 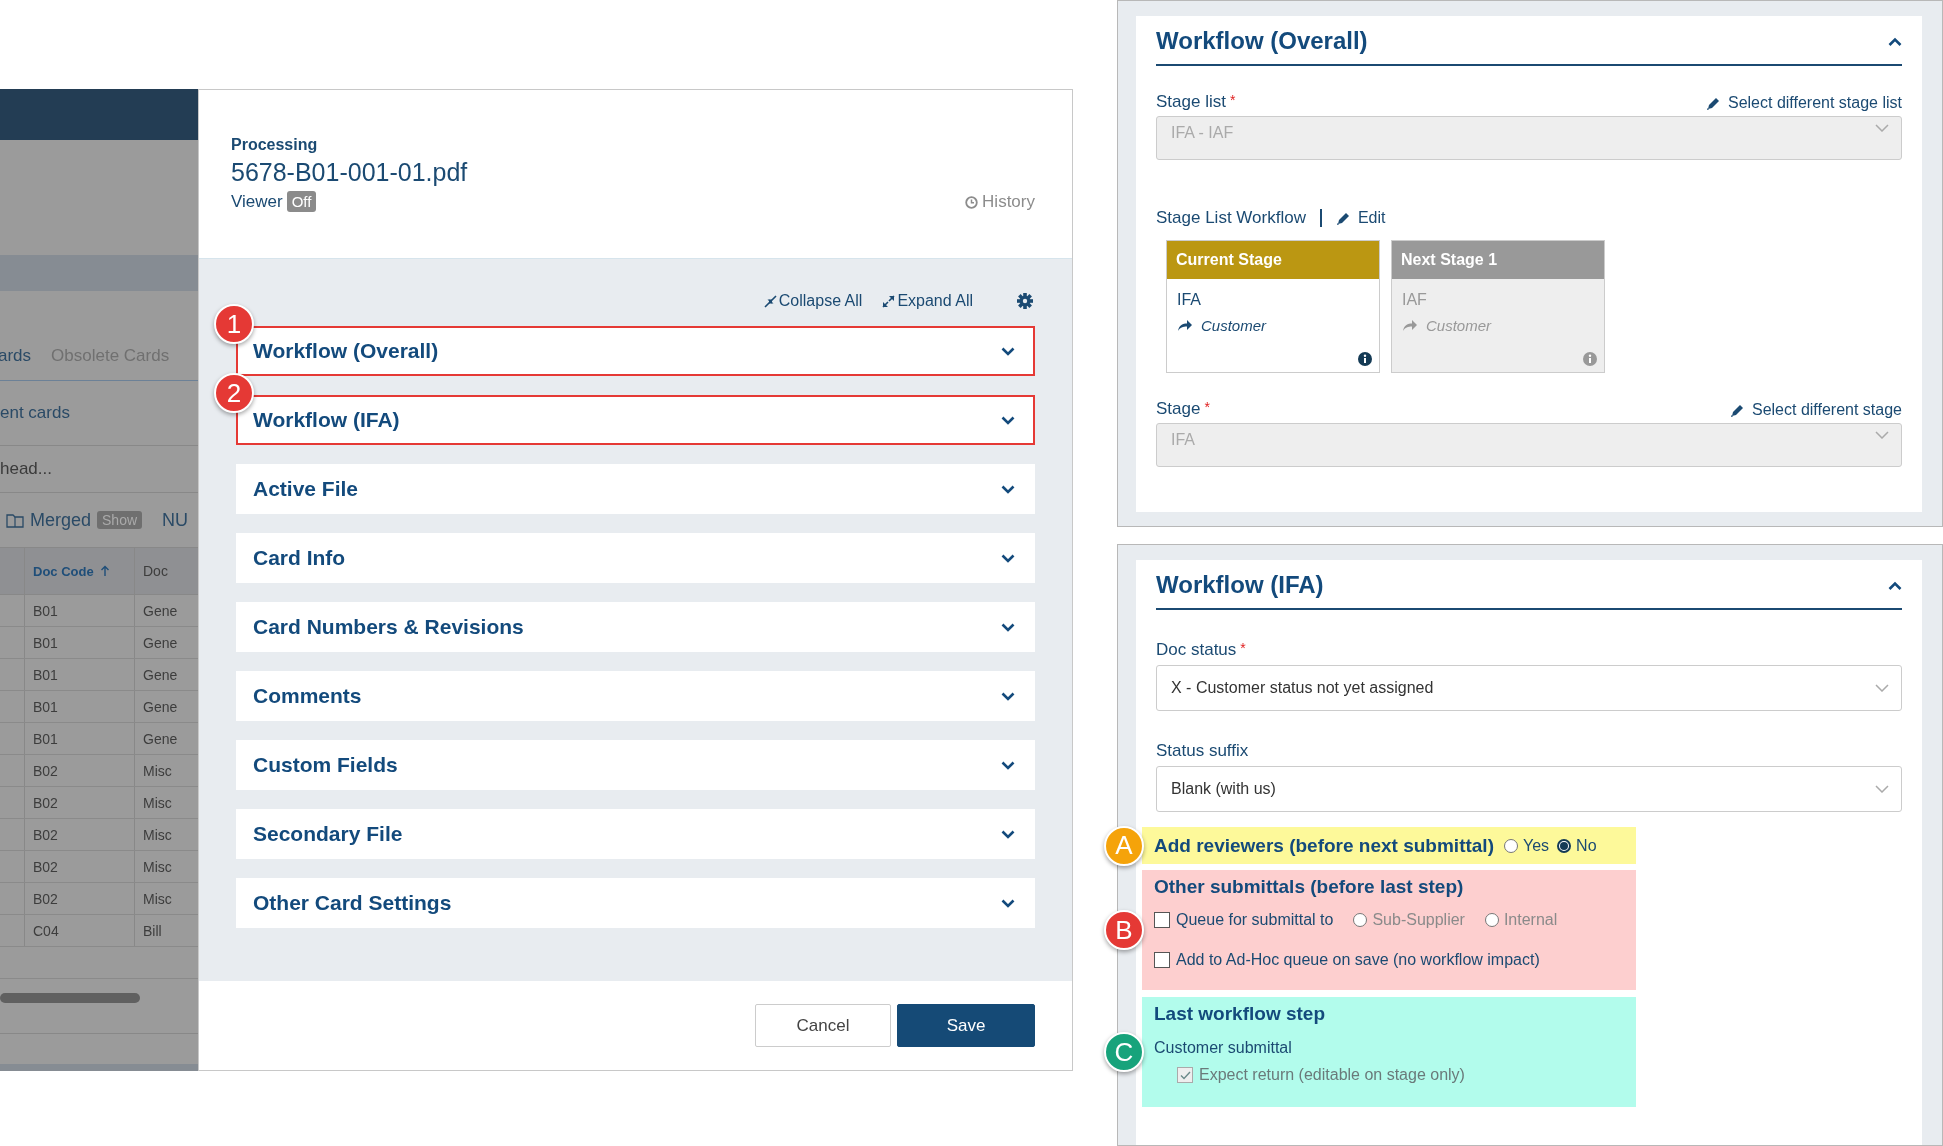 I want to click on radio-option: No, so click(x=1577, y=845).